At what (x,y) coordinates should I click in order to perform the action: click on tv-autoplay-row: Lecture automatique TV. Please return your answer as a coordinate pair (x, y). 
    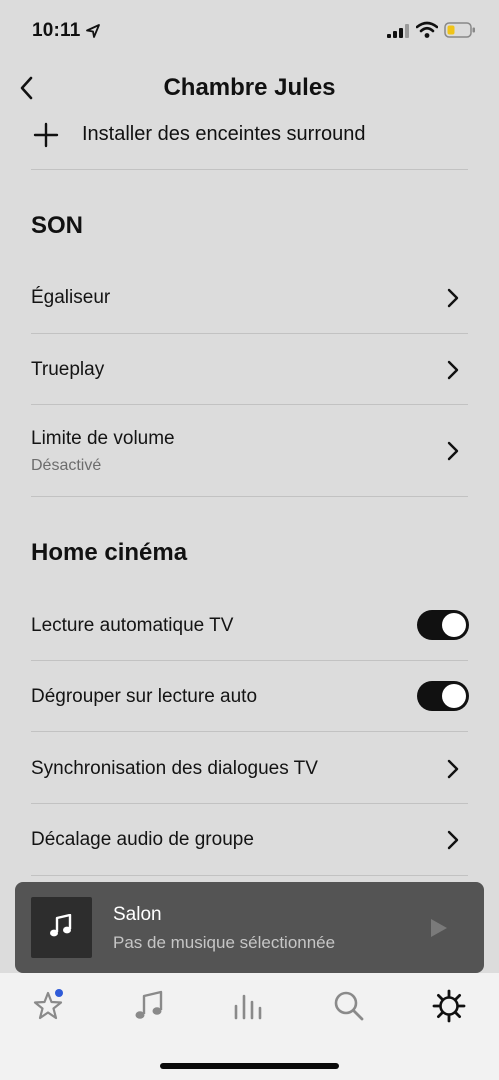
    Looking at the image, I should click on (249, 624).